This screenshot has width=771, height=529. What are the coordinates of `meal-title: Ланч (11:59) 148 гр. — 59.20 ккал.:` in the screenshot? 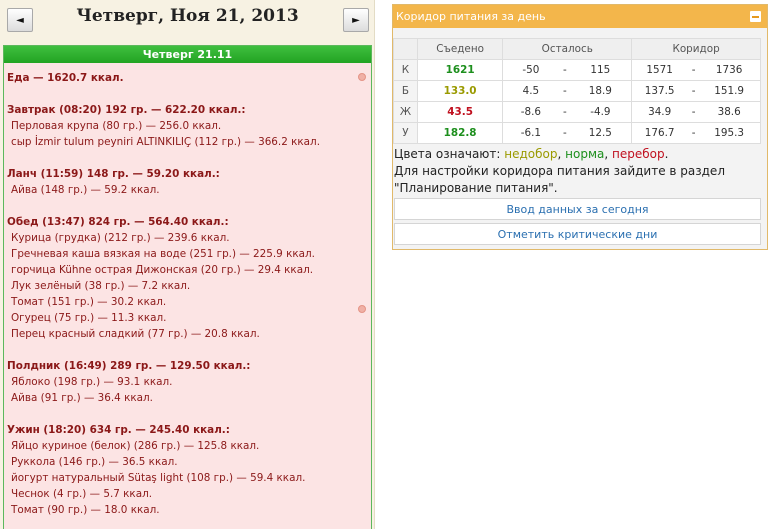 It's located at (113, 174).